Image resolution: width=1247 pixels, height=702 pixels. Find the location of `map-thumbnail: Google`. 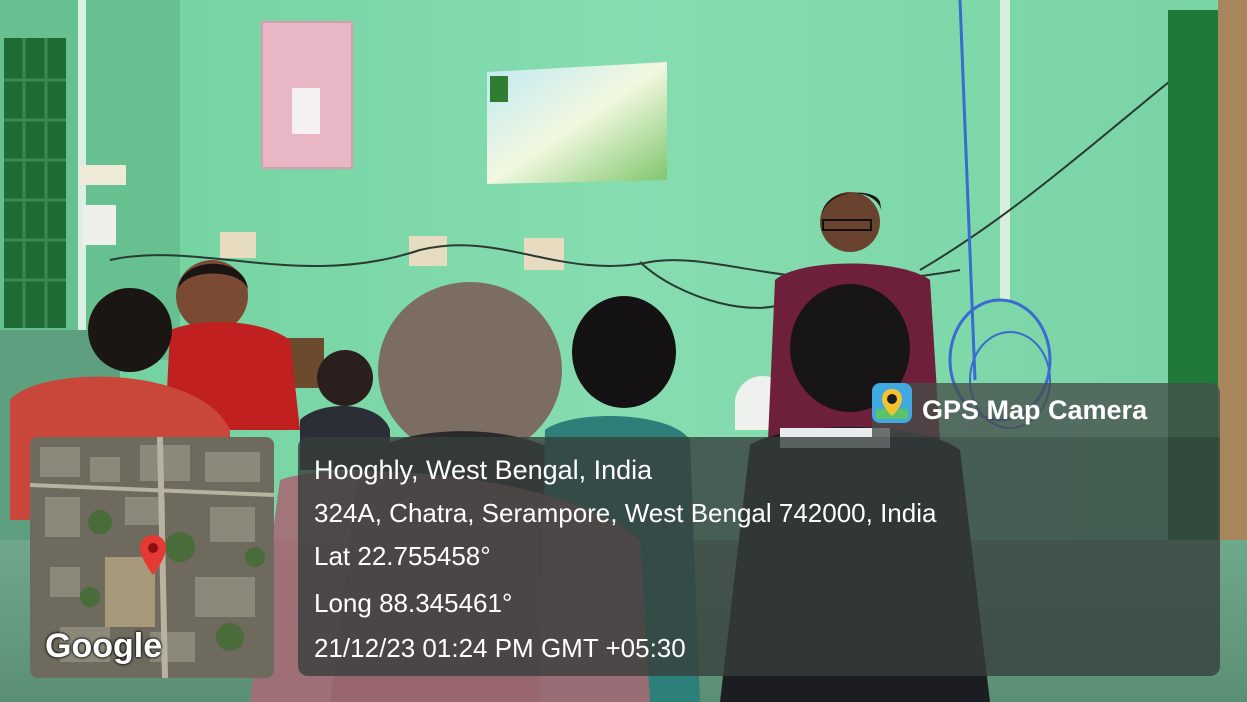

map-thumbnail: Google is located at coordinates (152, 557).